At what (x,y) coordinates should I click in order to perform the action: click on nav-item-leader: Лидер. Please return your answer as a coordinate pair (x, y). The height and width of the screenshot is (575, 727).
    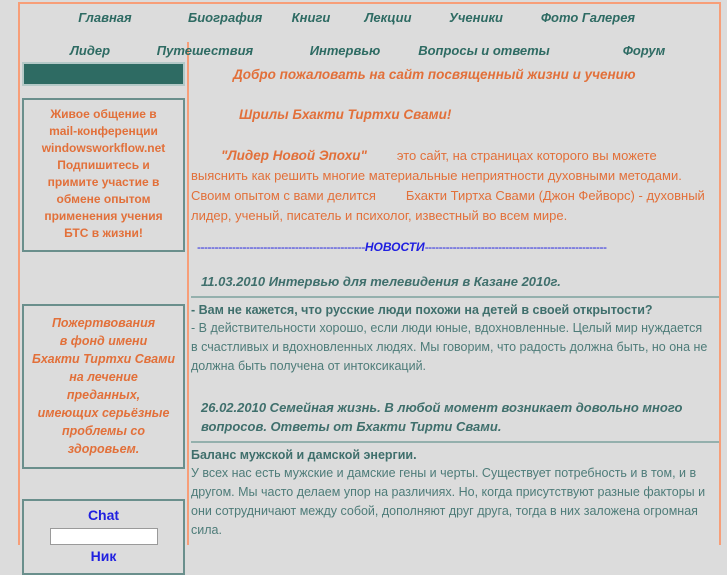
    Looking at the image, I should click on (90, 50).